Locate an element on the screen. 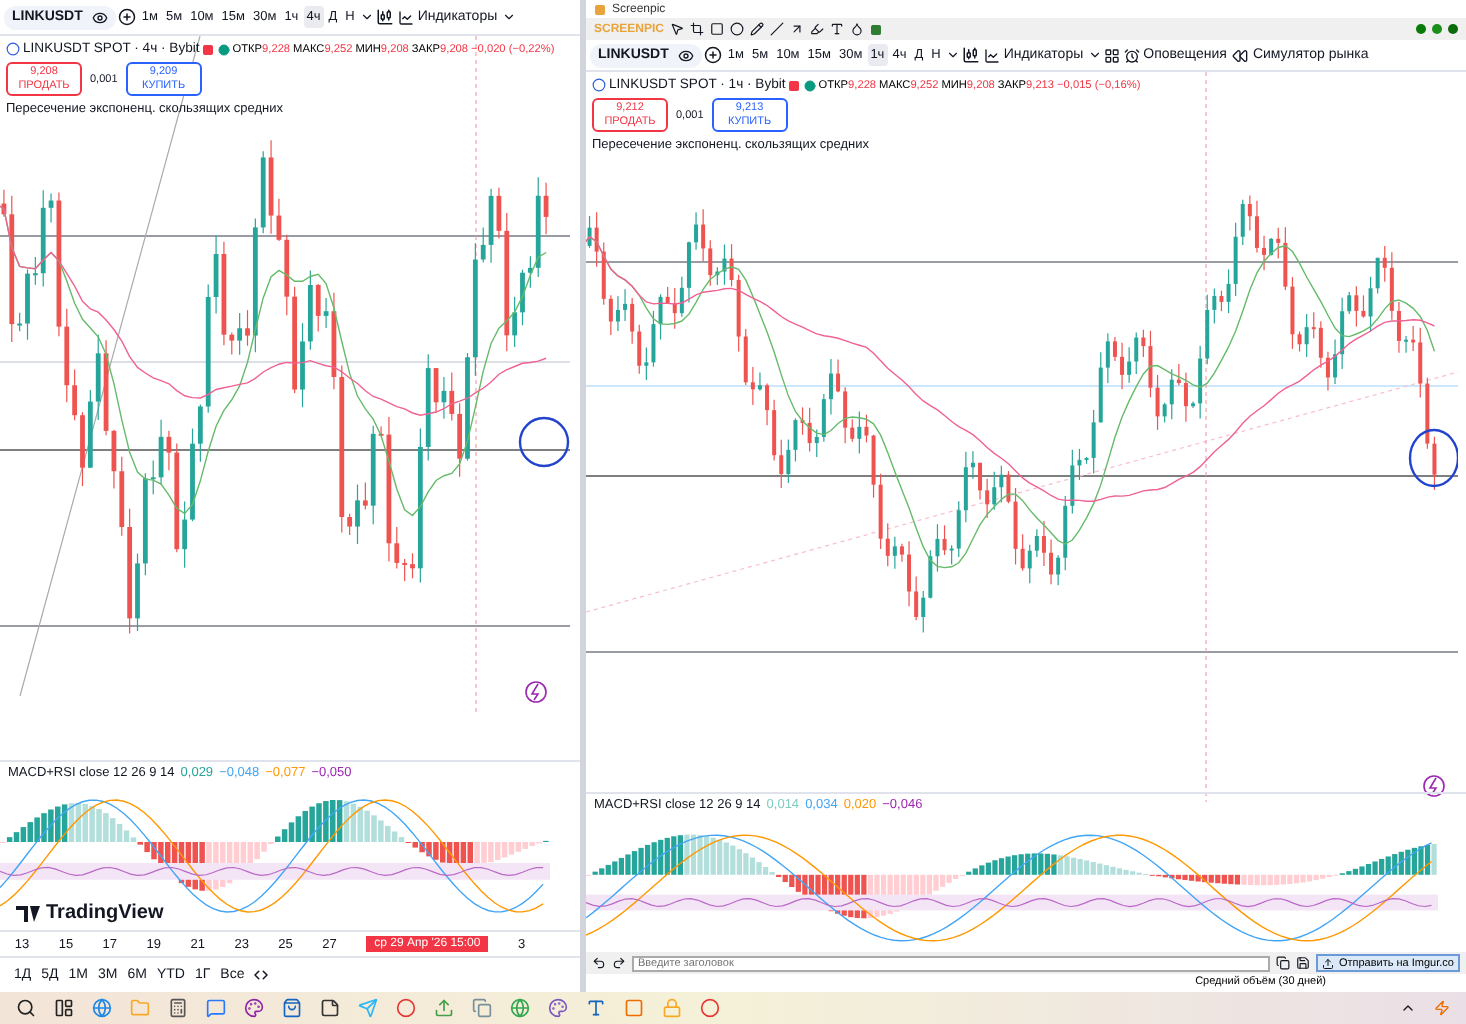 This screenshot has height=1024, width=1466. tradingview-logo-text: TradingView is located at coordinates (105, 913).